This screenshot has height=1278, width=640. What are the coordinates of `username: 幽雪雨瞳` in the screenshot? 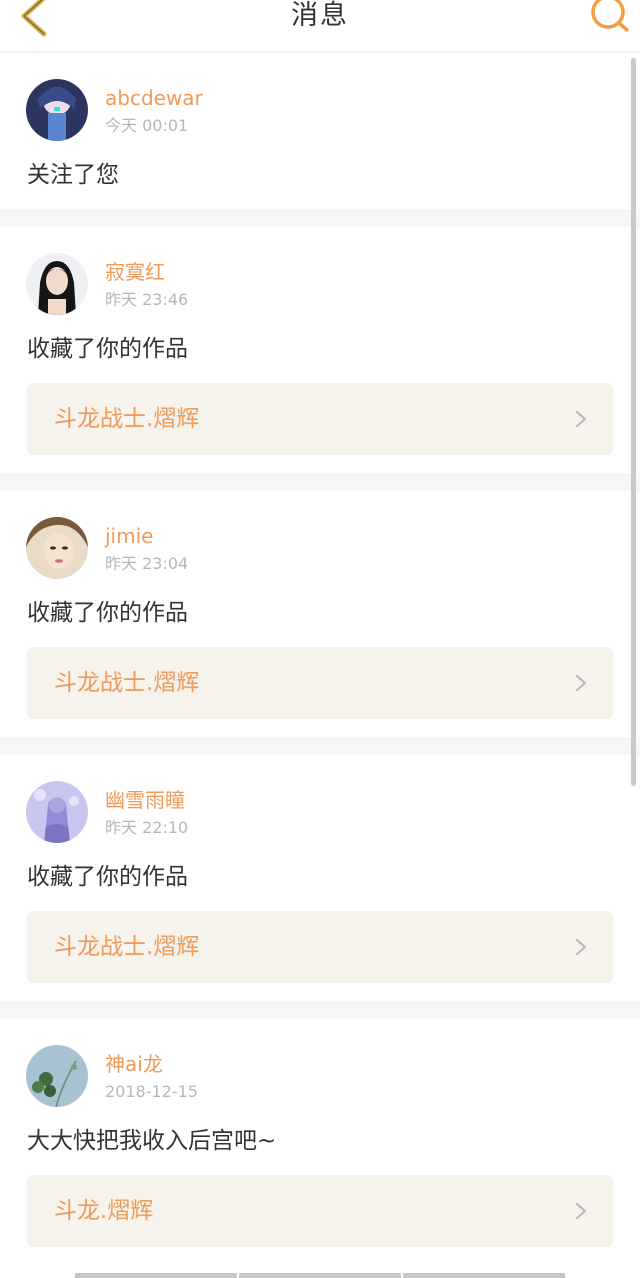 It's located at (145, 800).